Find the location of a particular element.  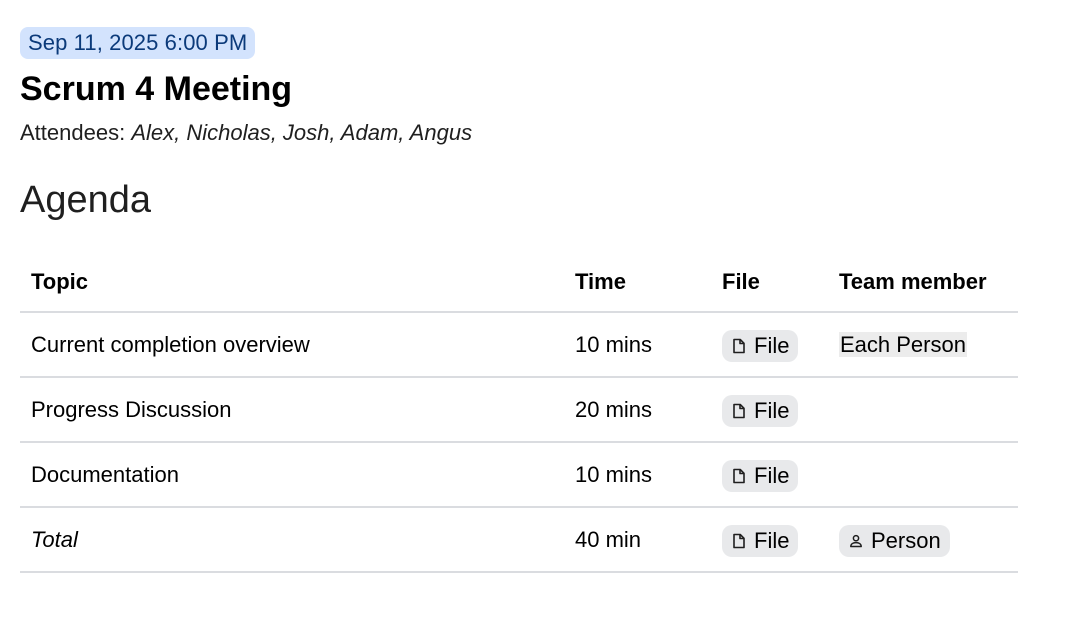

person-chip: Person is located at coordinates (894, 540).